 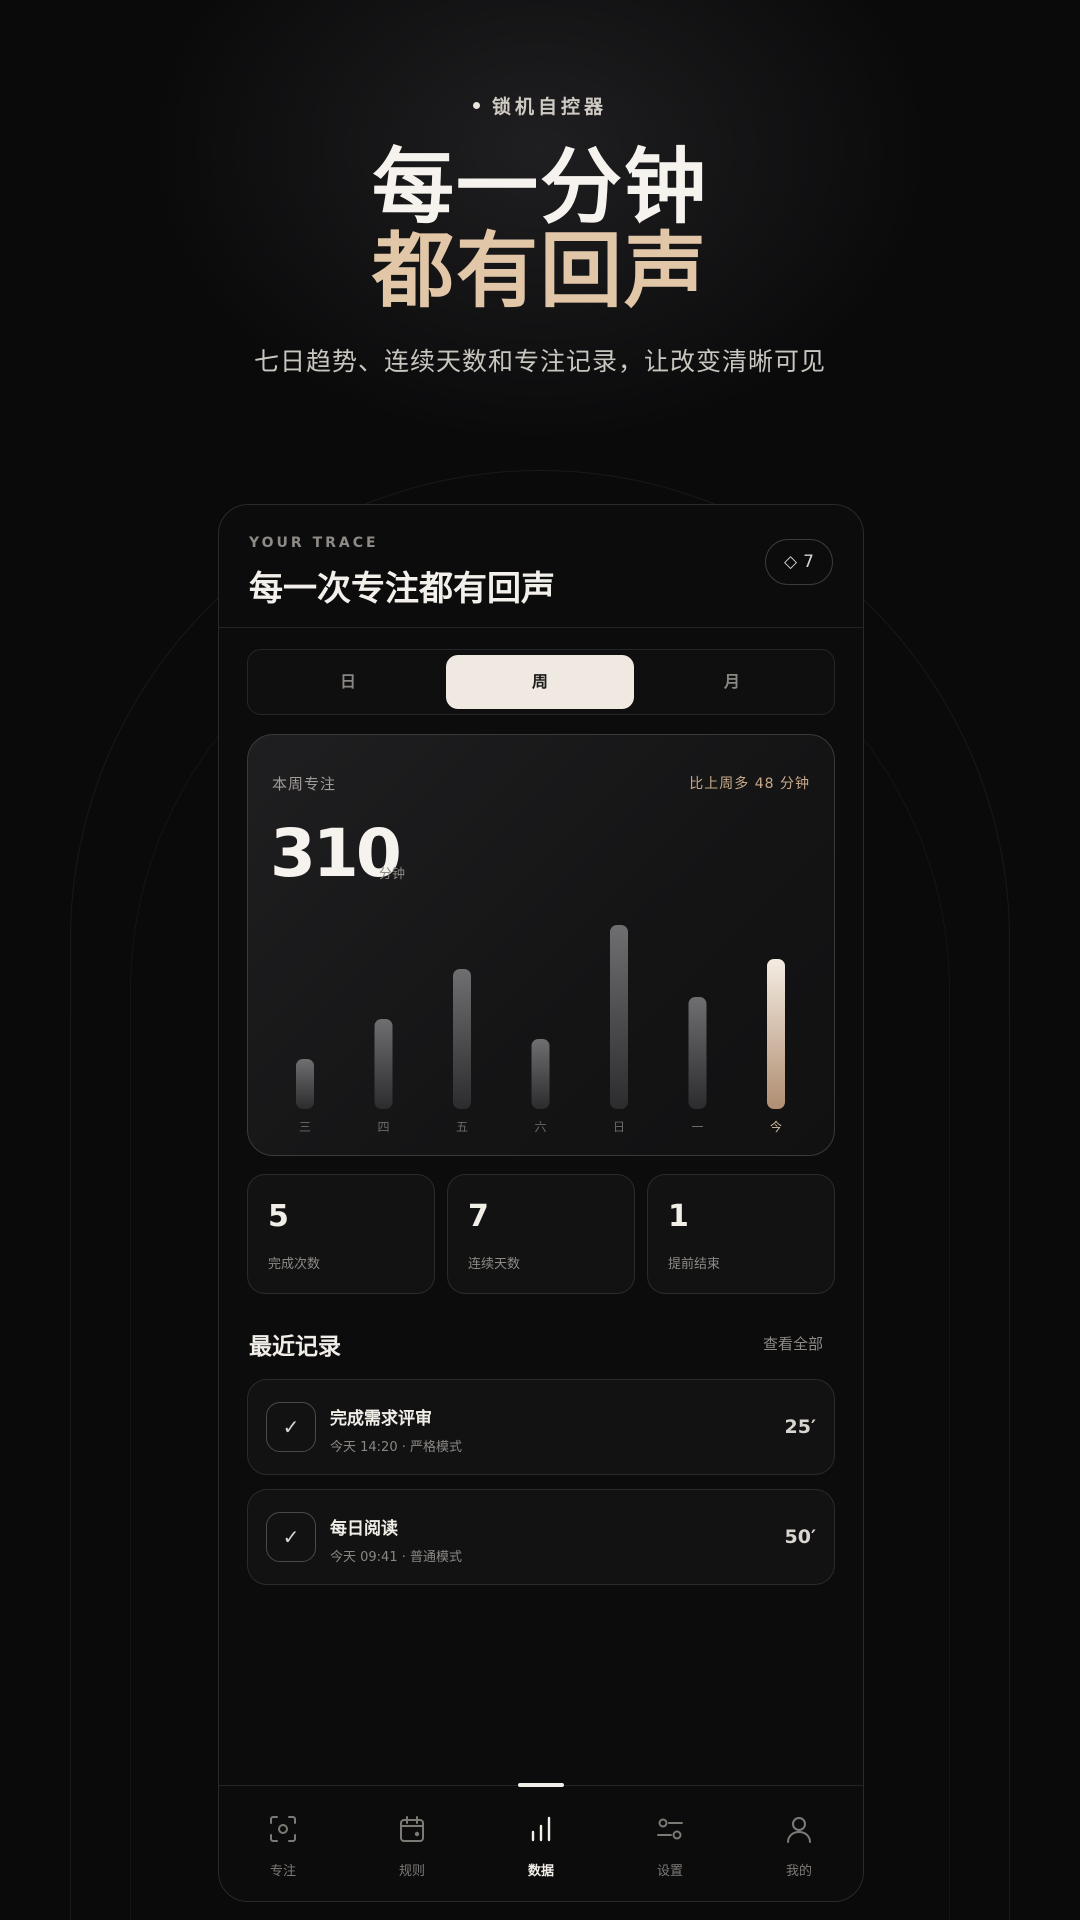 I want to click on bar-chart-icon, so click(x=541, y=1829).